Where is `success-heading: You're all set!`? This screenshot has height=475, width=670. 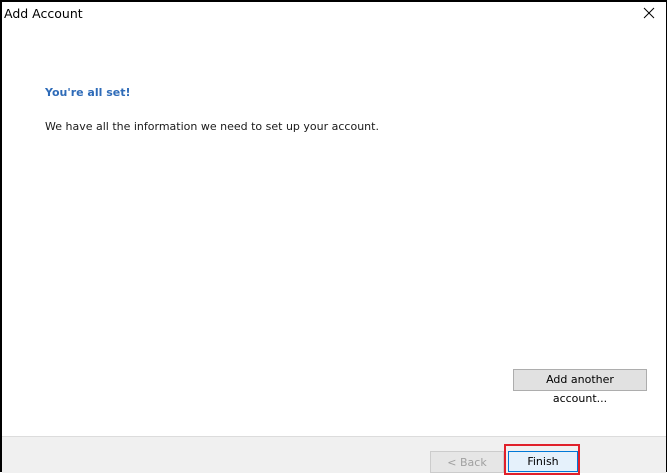
success-heading: You're all set! is located at coordinates (88, 92).